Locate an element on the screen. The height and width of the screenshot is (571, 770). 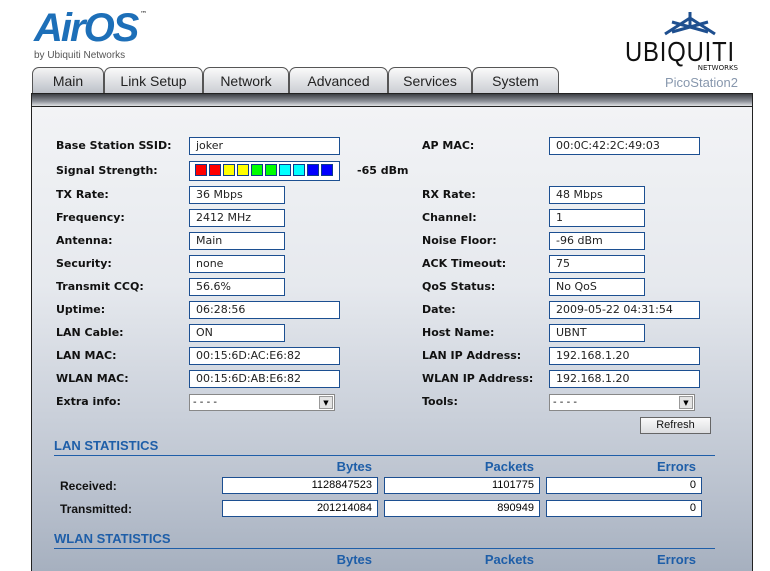
field-value: 1 is located at coordinates (597, 218).